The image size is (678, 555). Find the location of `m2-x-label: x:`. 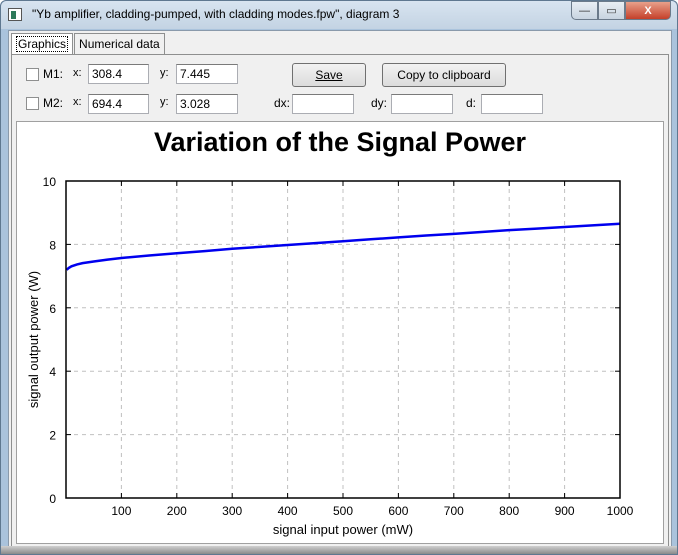

m2-x-label: x: is located at coordinates (77, 102).